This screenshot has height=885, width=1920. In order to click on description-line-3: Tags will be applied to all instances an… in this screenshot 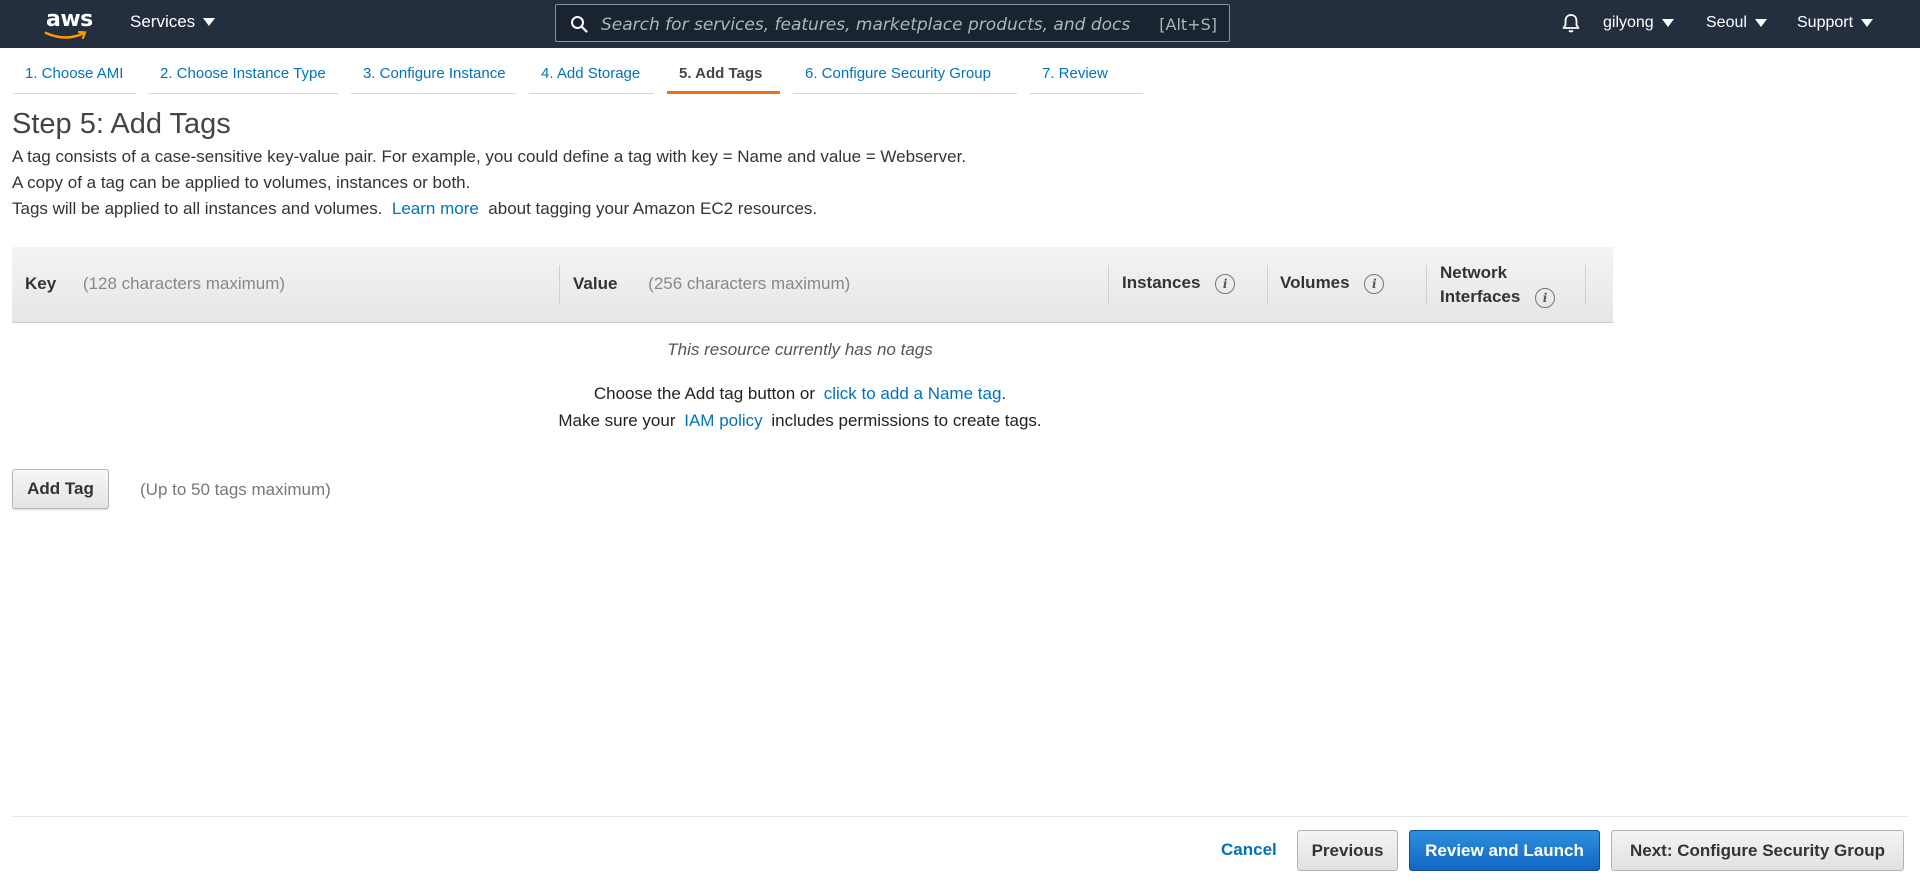, I will do `click(414, 209)`.